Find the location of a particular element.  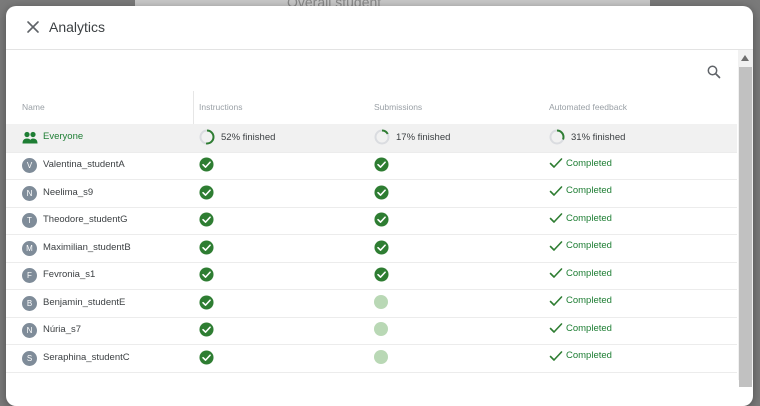

instructions-progress-label: 52% finished is located at coordinates (248, 137).